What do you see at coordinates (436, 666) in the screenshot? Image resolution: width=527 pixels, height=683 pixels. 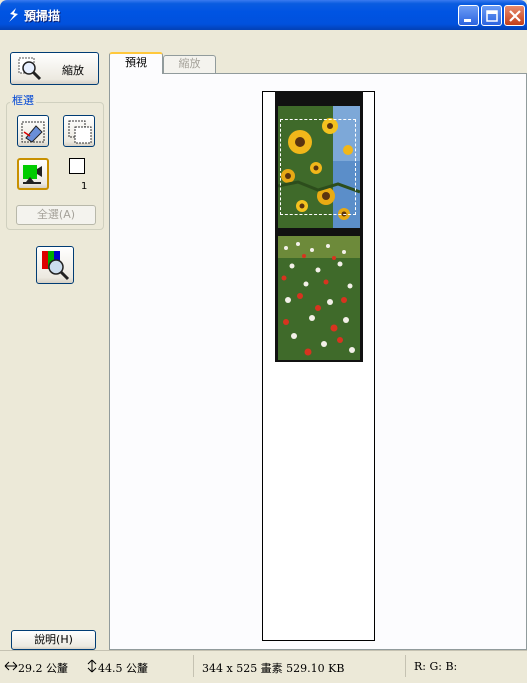 I see `rgb-readout: R: G: B:` at bounding box center [436, 666].